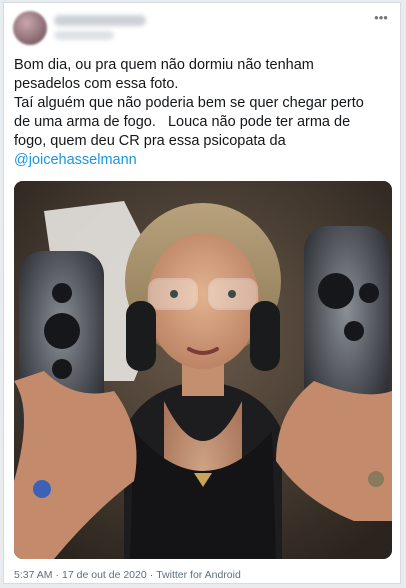 Image resolution: width=406 pixels, height=588 pixels. I want to click on author-handle-blurred, so click(84, 35).